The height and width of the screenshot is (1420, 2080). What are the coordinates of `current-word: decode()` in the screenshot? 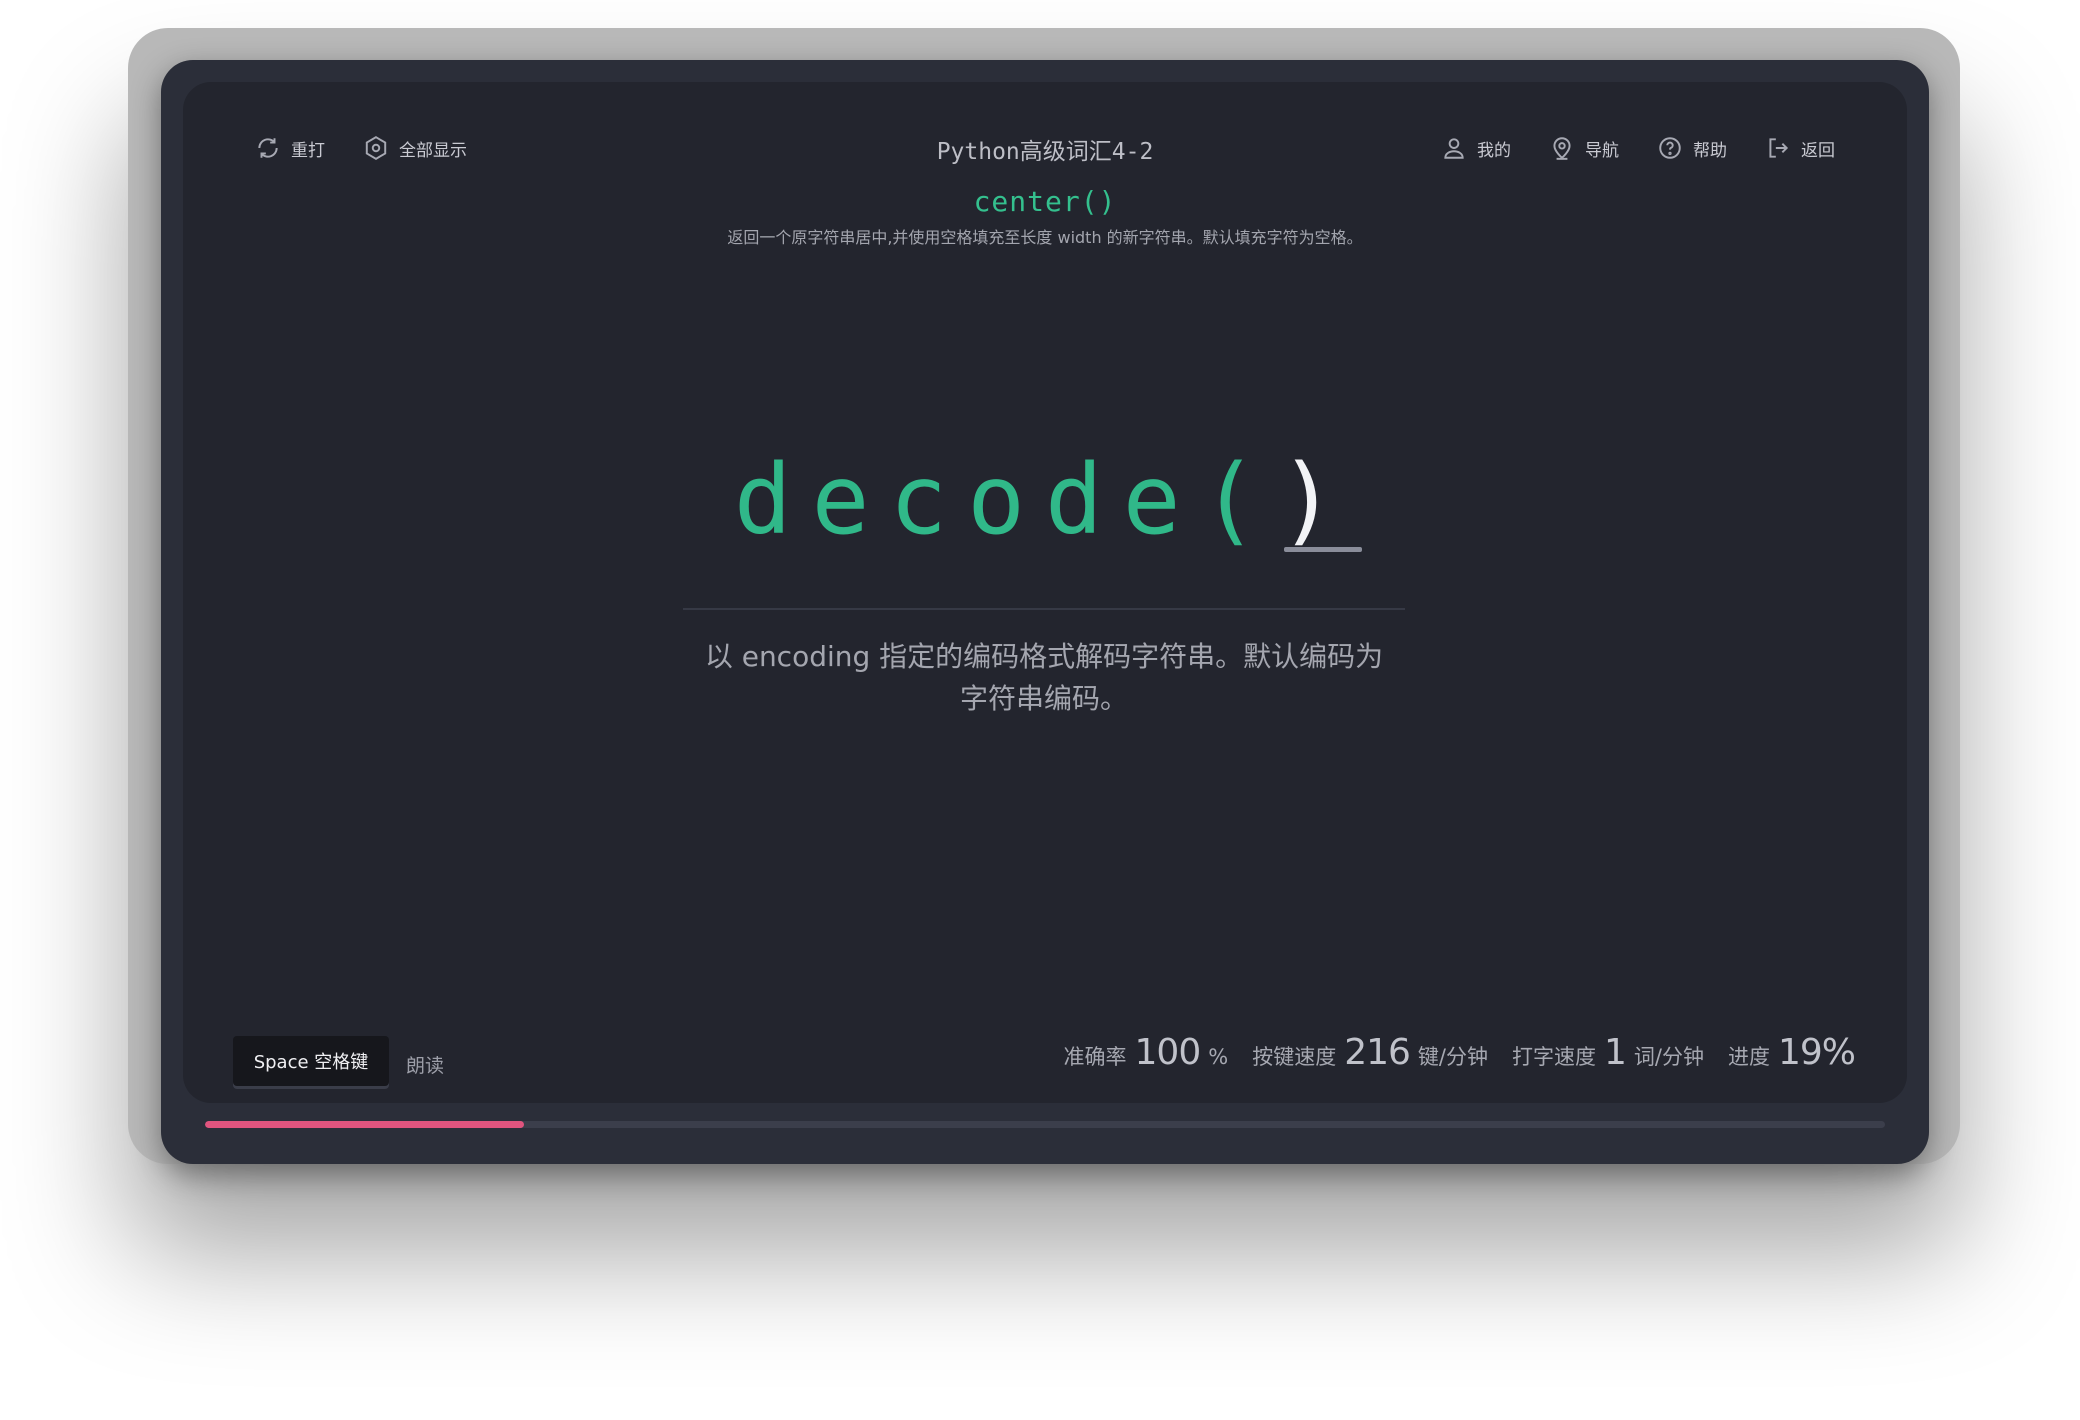 It's located at (1045, 509).